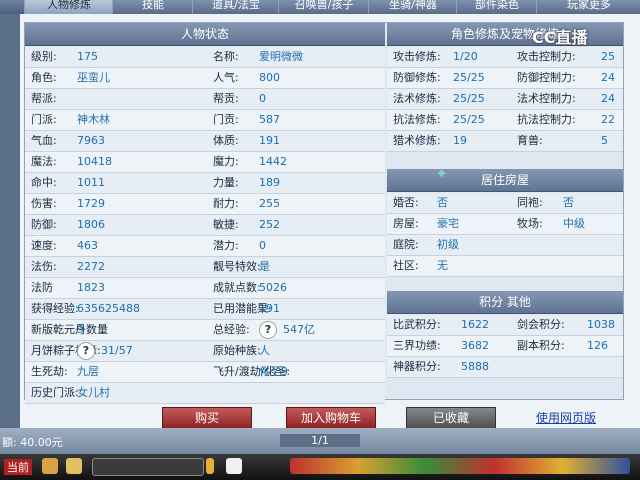 Image resolution: width=640 pixels, height=480 pixels. I want to click on pet-icon, so click(234, 466).